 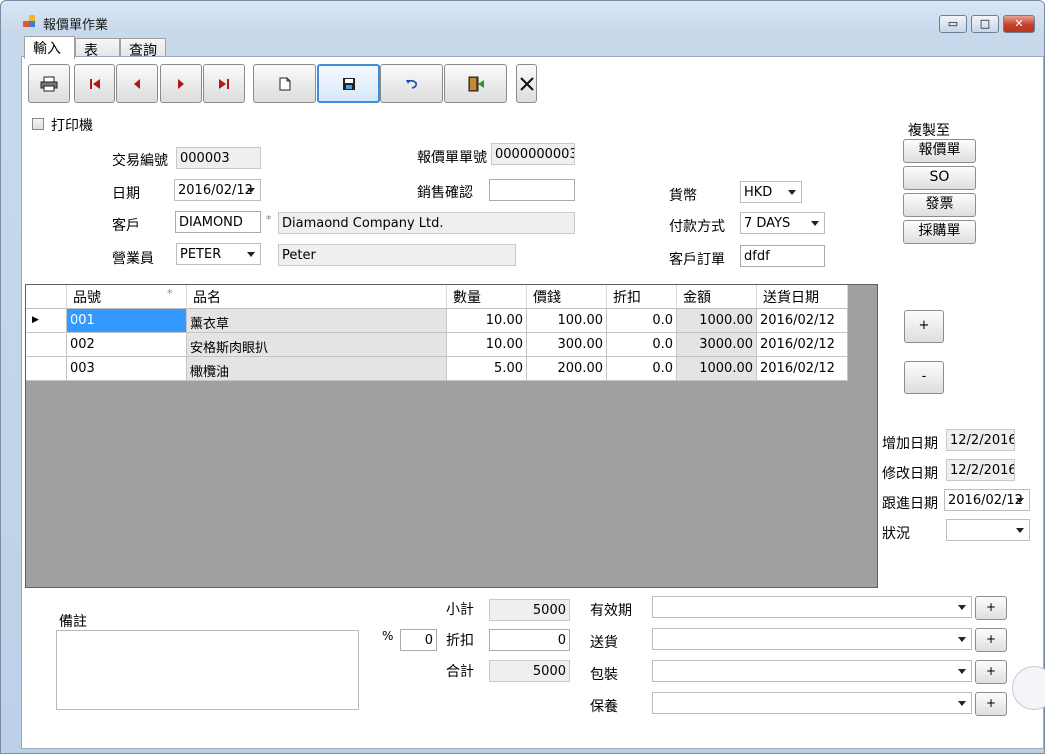 What do you see at coordinates (127, 345) in the screenshot?
I see `grid-cell-code: 002` at bounding box center [127, 345].